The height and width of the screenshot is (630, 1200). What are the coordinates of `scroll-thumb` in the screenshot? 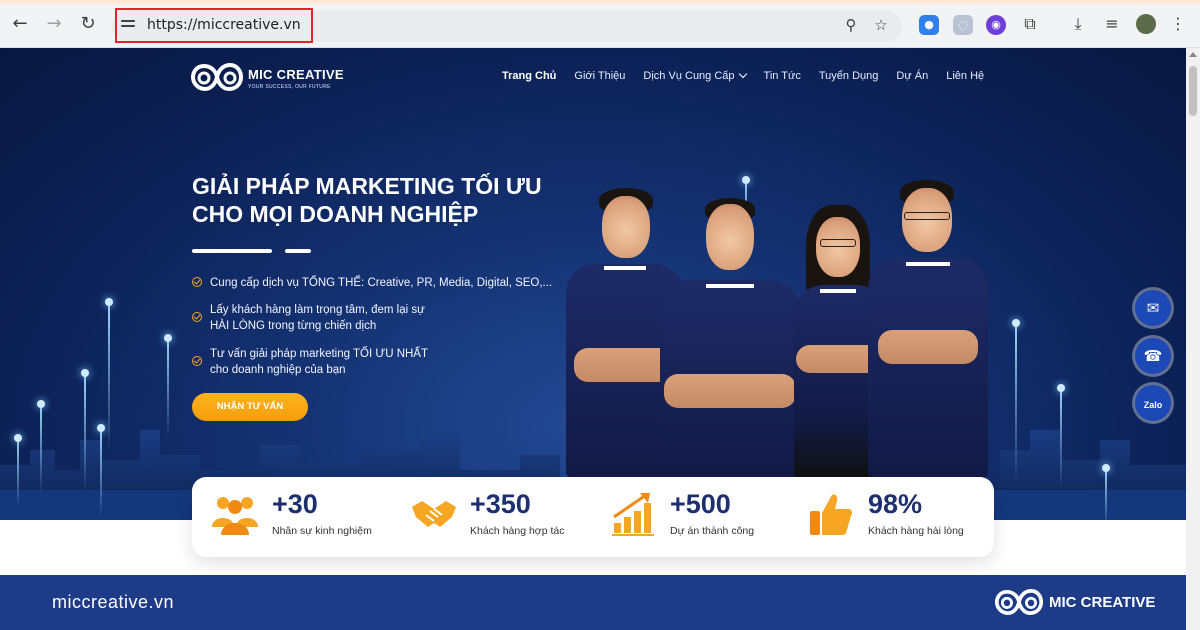 It's located at (1193, 91).